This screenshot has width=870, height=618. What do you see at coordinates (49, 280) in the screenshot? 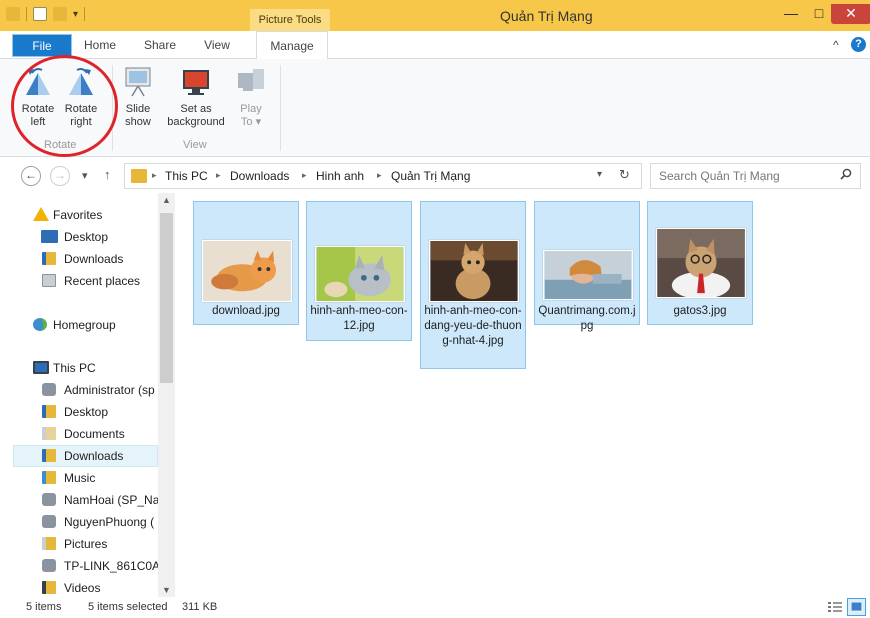
I see `recent-places-icon` at bounding box center [49, 280].